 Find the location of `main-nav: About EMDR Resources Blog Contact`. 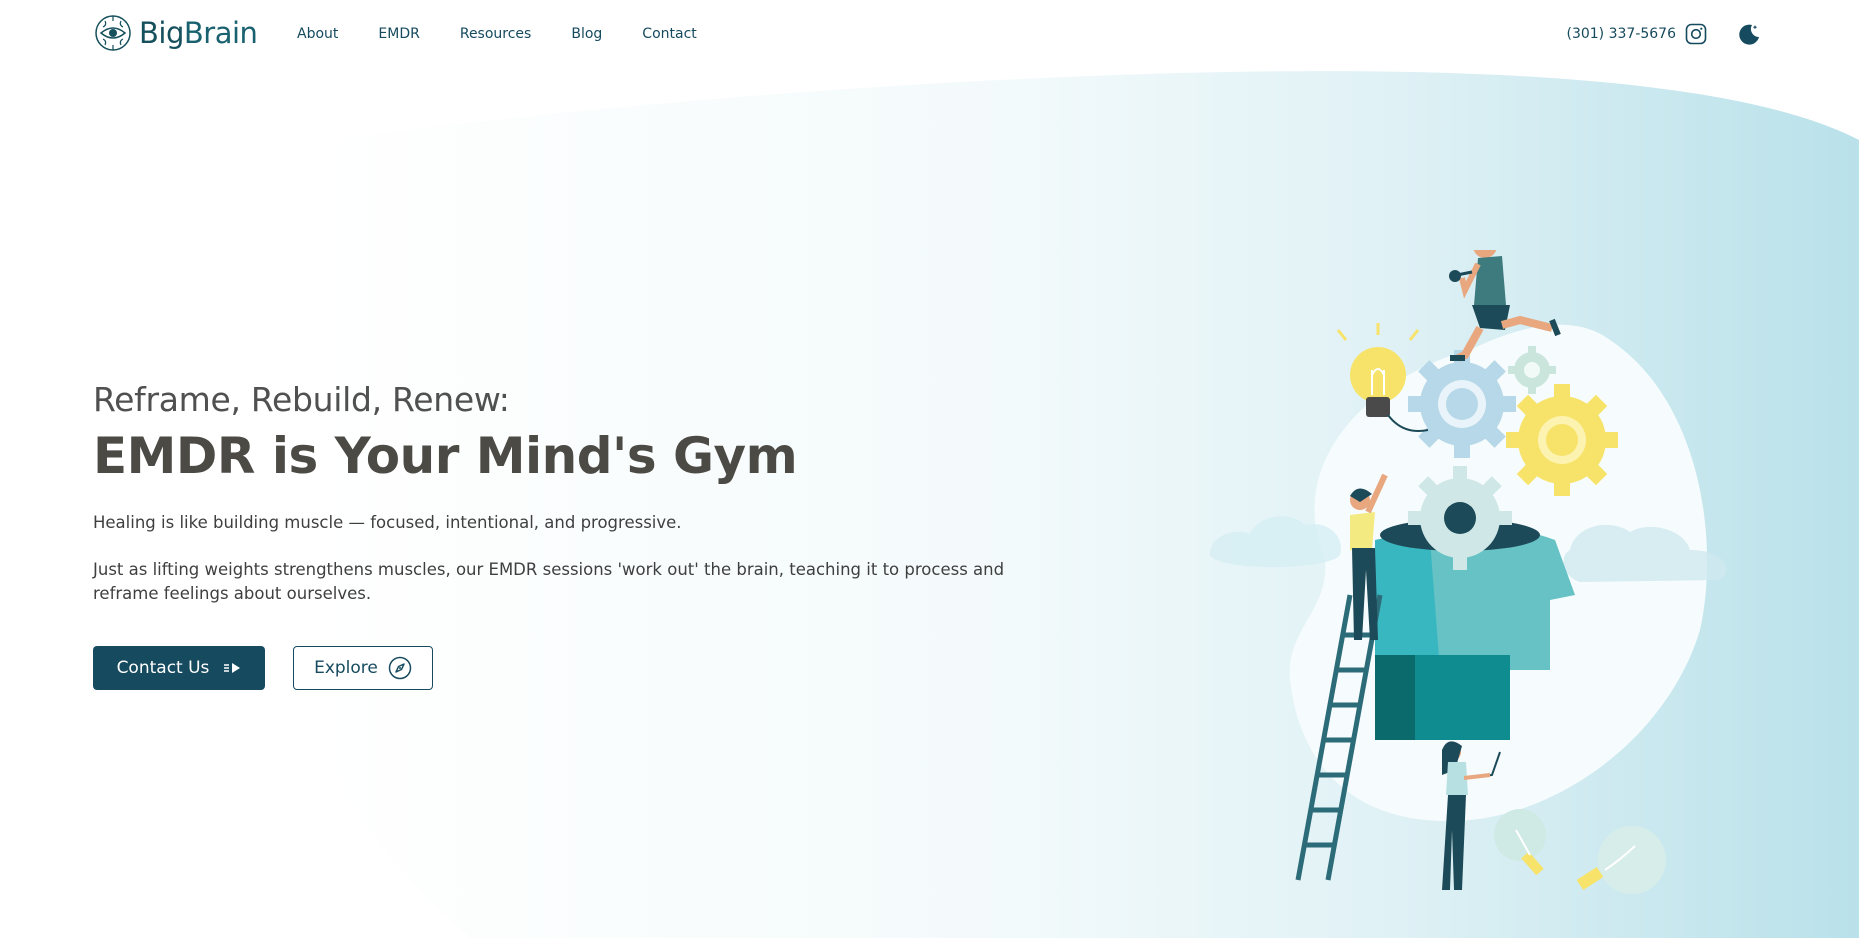

main-nav: About EMDR Resources Blog Contact is located at coordinates (517, 34).